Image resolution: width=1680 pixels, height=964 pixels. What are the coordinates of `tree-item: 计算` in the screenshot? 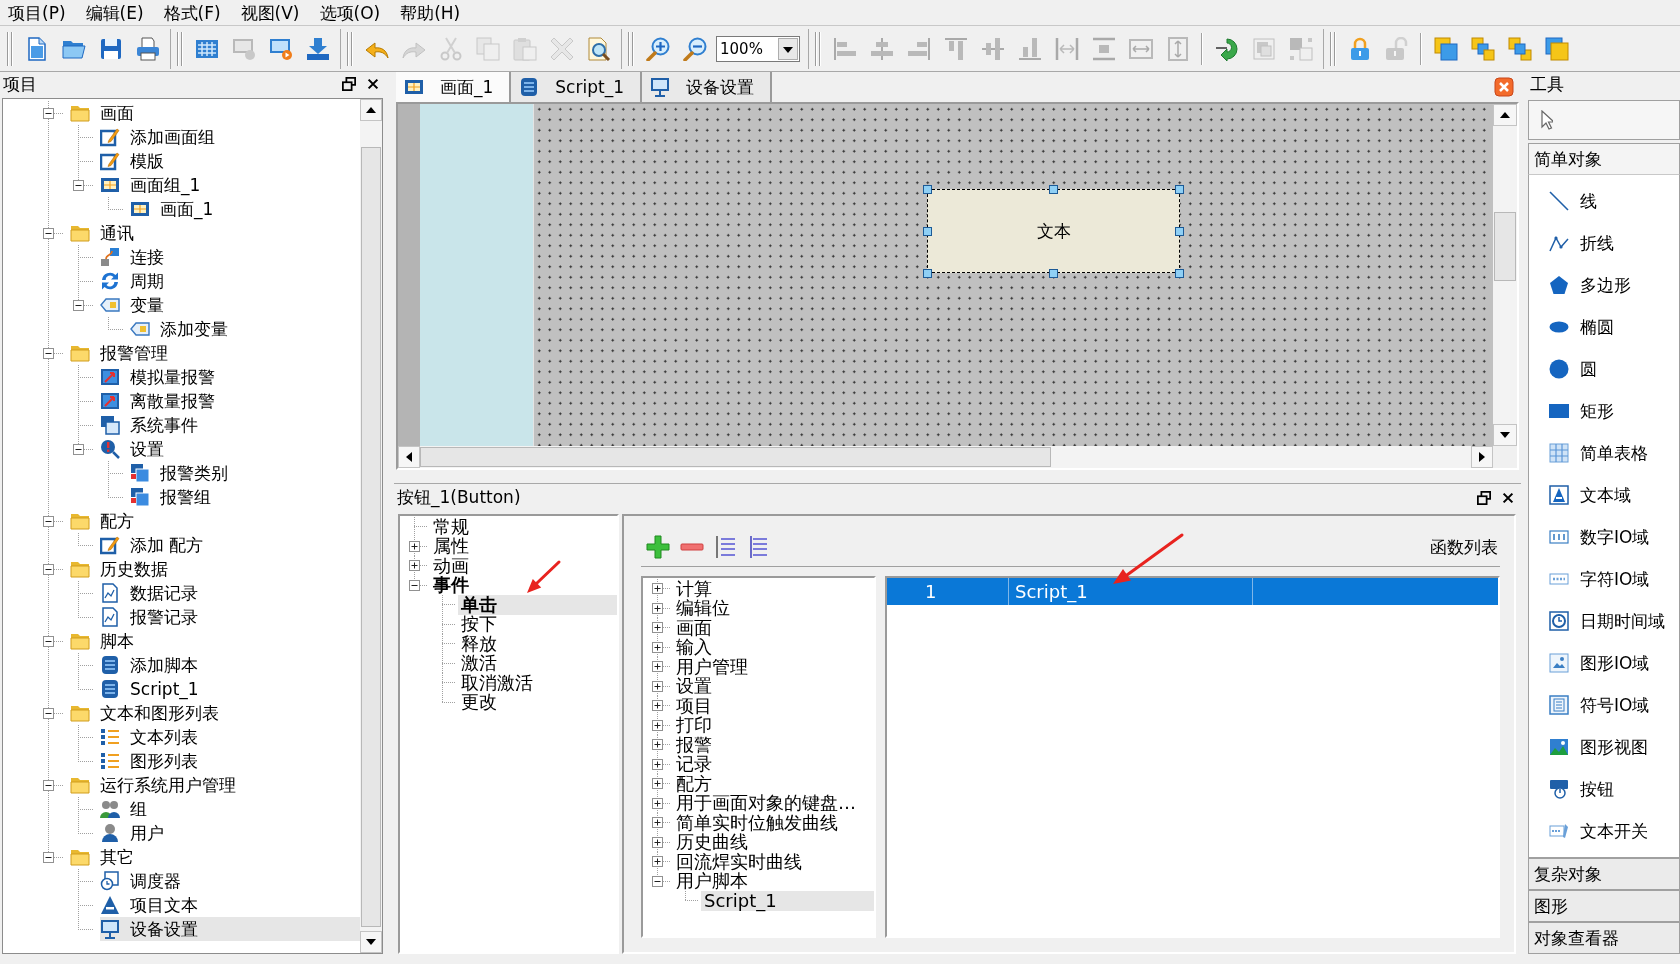 It's located at (694, 589).